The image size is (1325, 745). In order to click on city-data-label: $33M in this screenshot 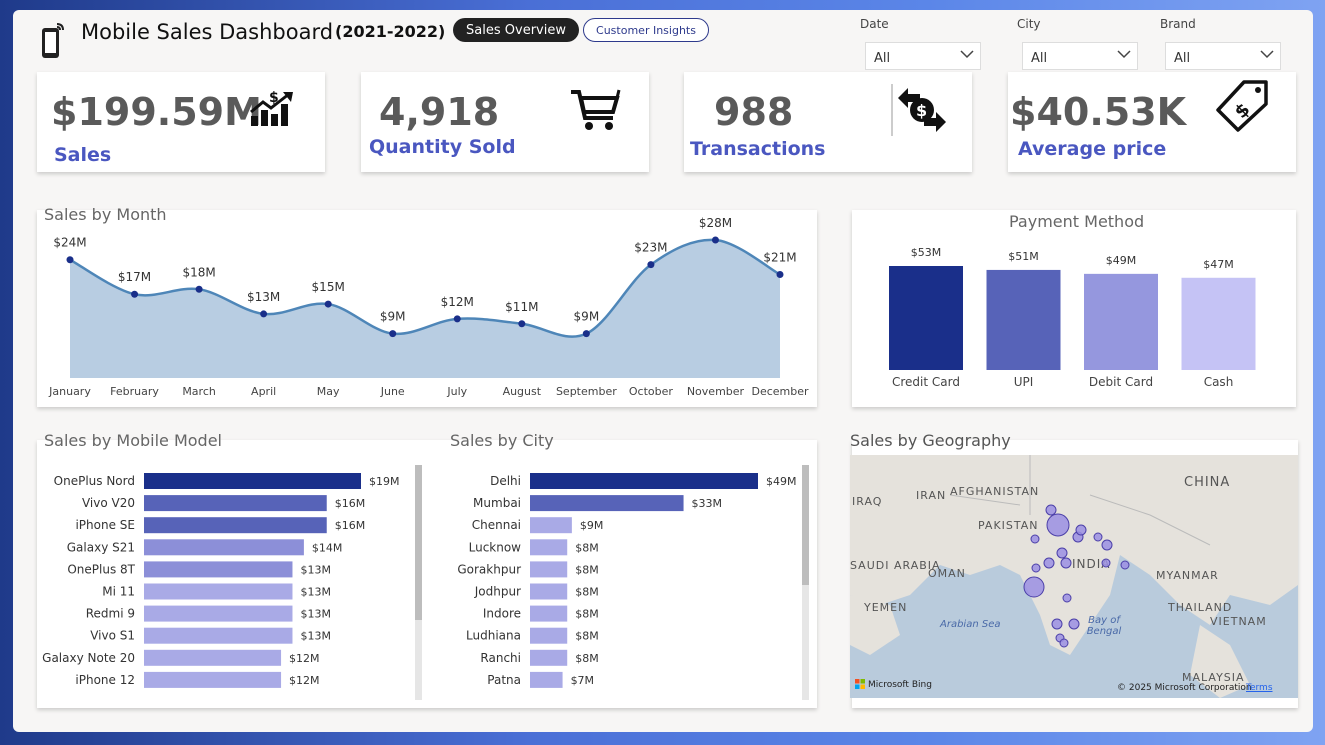, I will do `click(707, 503)`.